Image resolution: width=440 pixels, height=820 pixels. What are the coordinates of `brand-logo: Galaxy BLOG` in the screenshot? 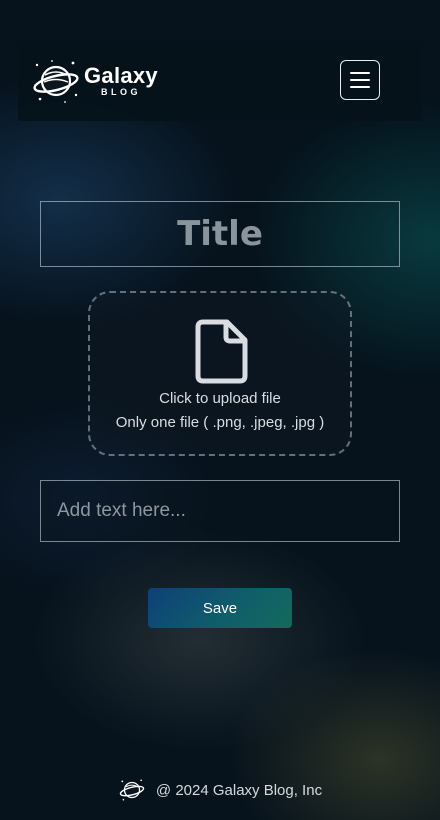 It's located at (95, 81).